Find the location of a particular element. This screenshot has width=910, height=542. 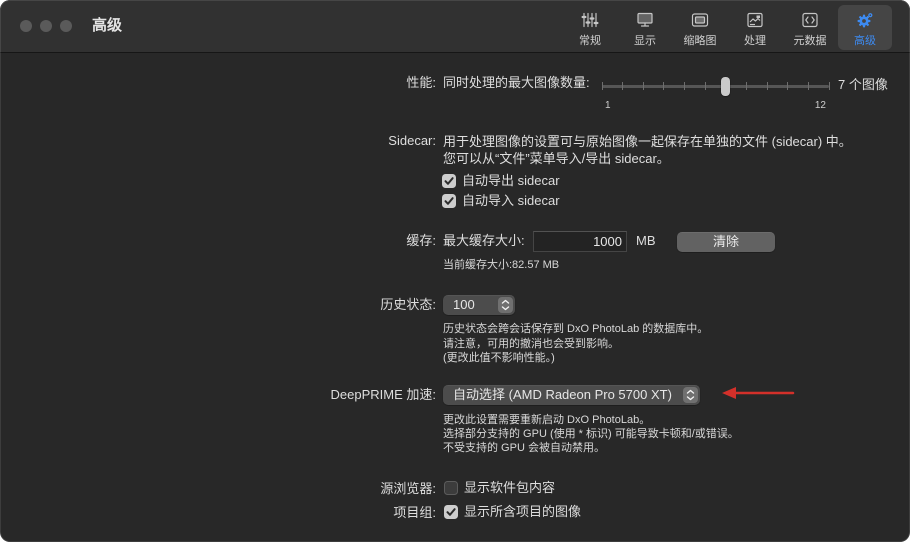

show-package-contents-checkbox: 显示软件包内容 is located at coordinates (499, 488).